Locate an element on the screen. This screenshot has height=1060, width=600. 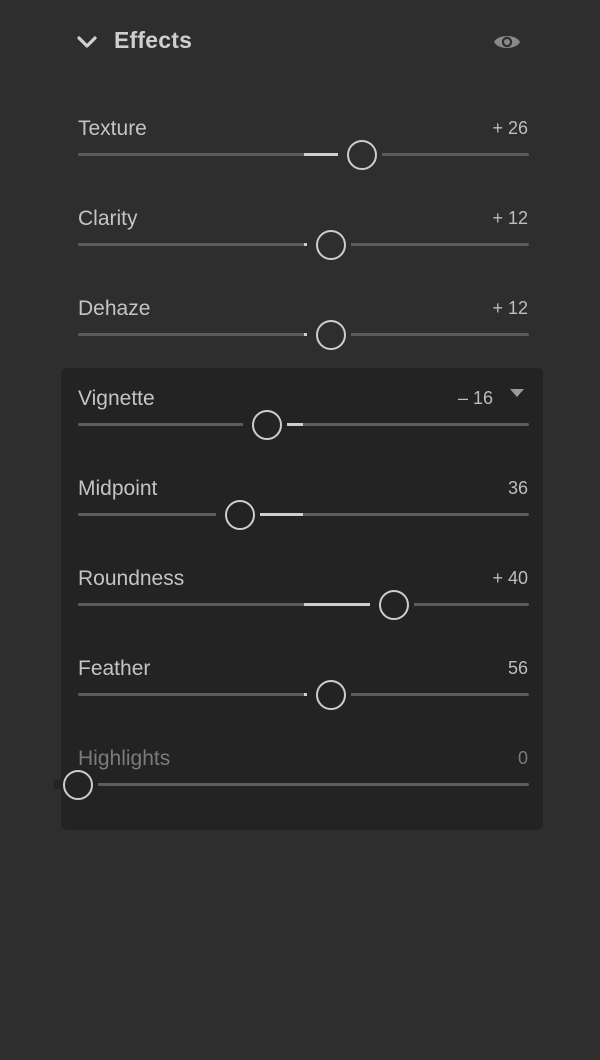
feather-slider-thumb is located at coordinates (330, 695).